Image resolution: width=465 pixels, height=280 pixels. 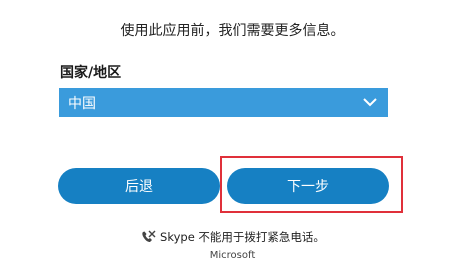 I want to click on chevron-down-icon, so click(x=370, y=103).